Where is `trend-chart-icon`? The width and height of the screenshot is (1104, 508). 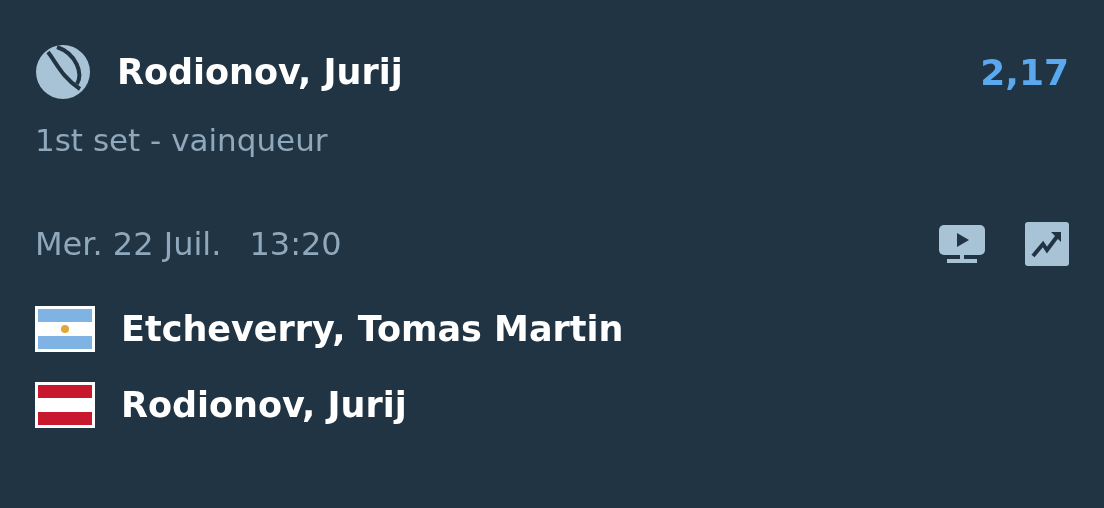 trend-chart-icon is located at coordinates (1047, 244).